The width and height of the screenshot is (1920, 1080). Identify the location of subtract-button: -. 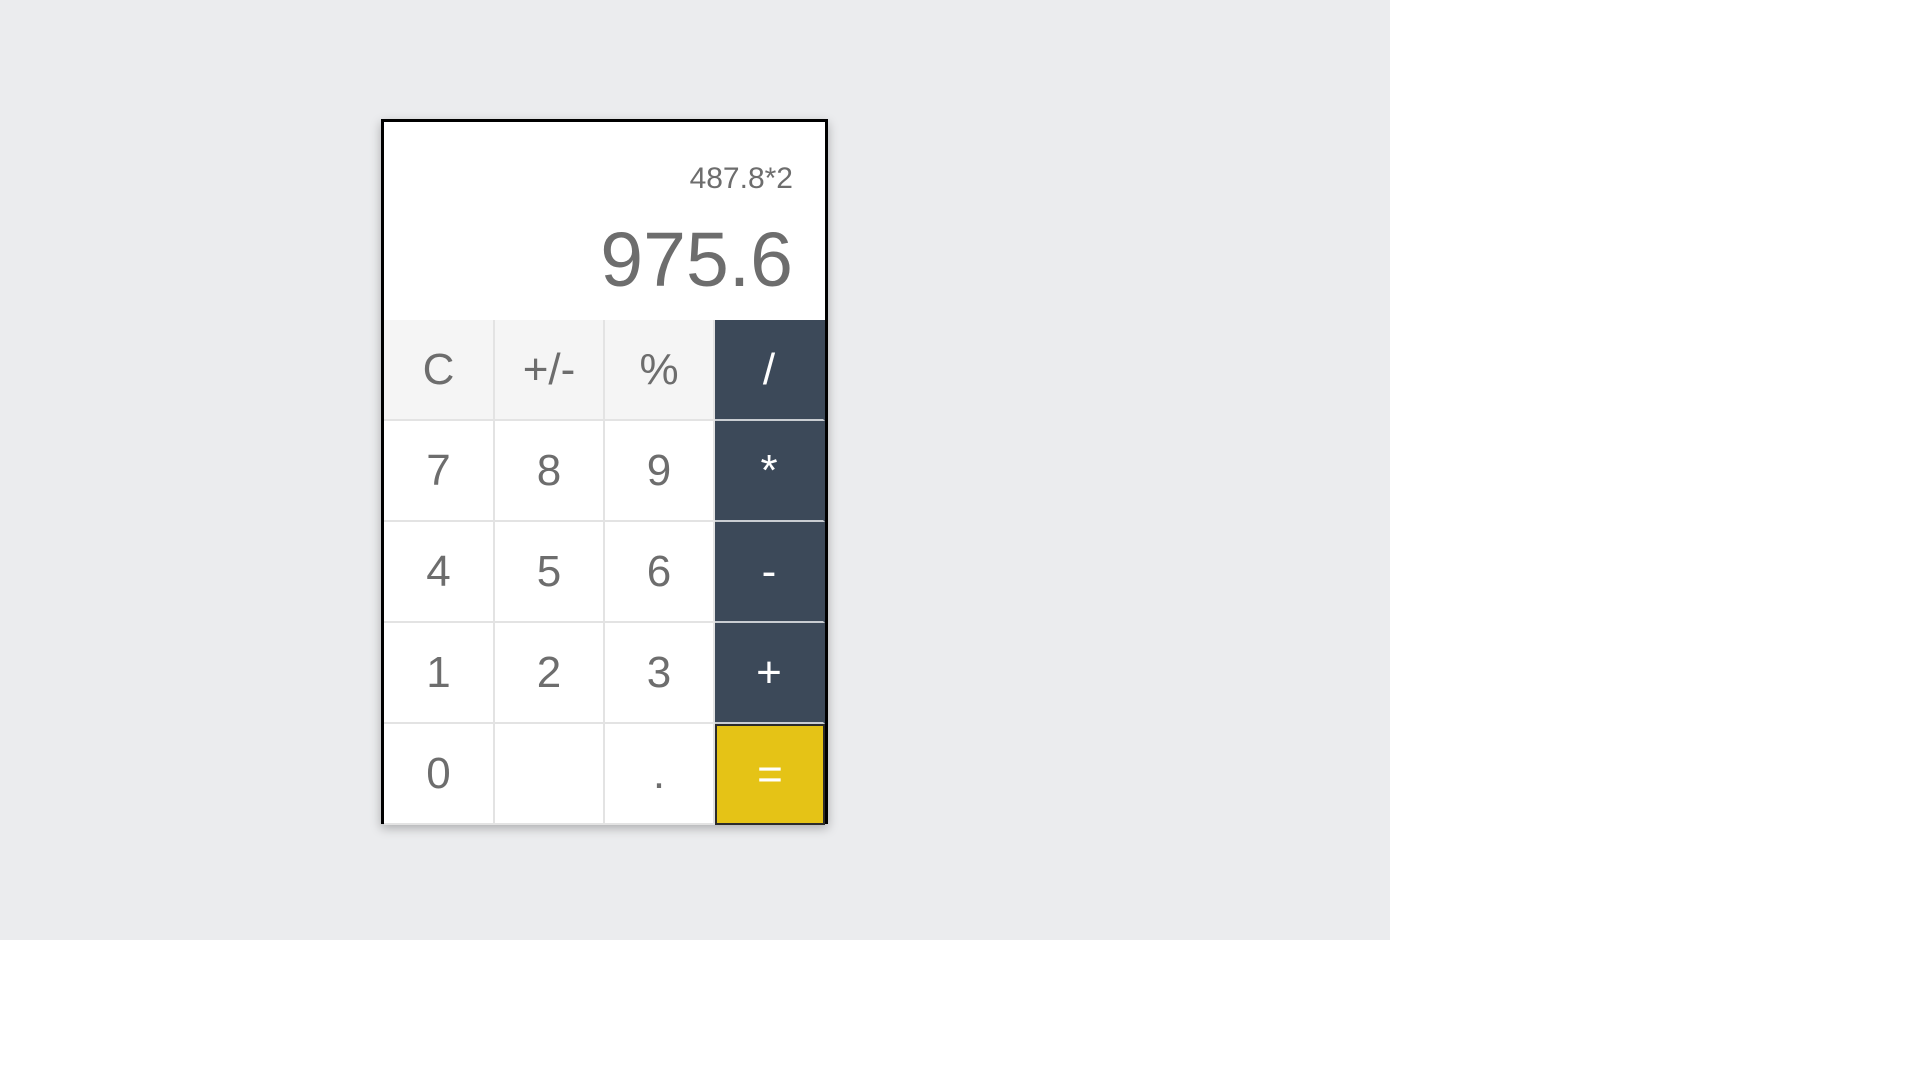
(770, 572).